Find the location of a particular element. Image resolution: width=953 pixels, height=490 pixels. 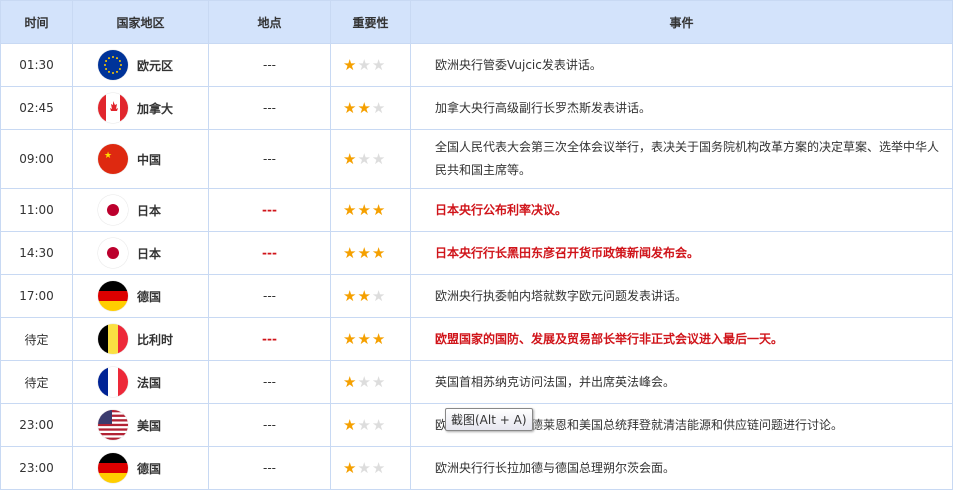

event-cell: 欧洲央行行长拉加德与德国总理朔尔茨会面。 is located at coordinates (681, 468).